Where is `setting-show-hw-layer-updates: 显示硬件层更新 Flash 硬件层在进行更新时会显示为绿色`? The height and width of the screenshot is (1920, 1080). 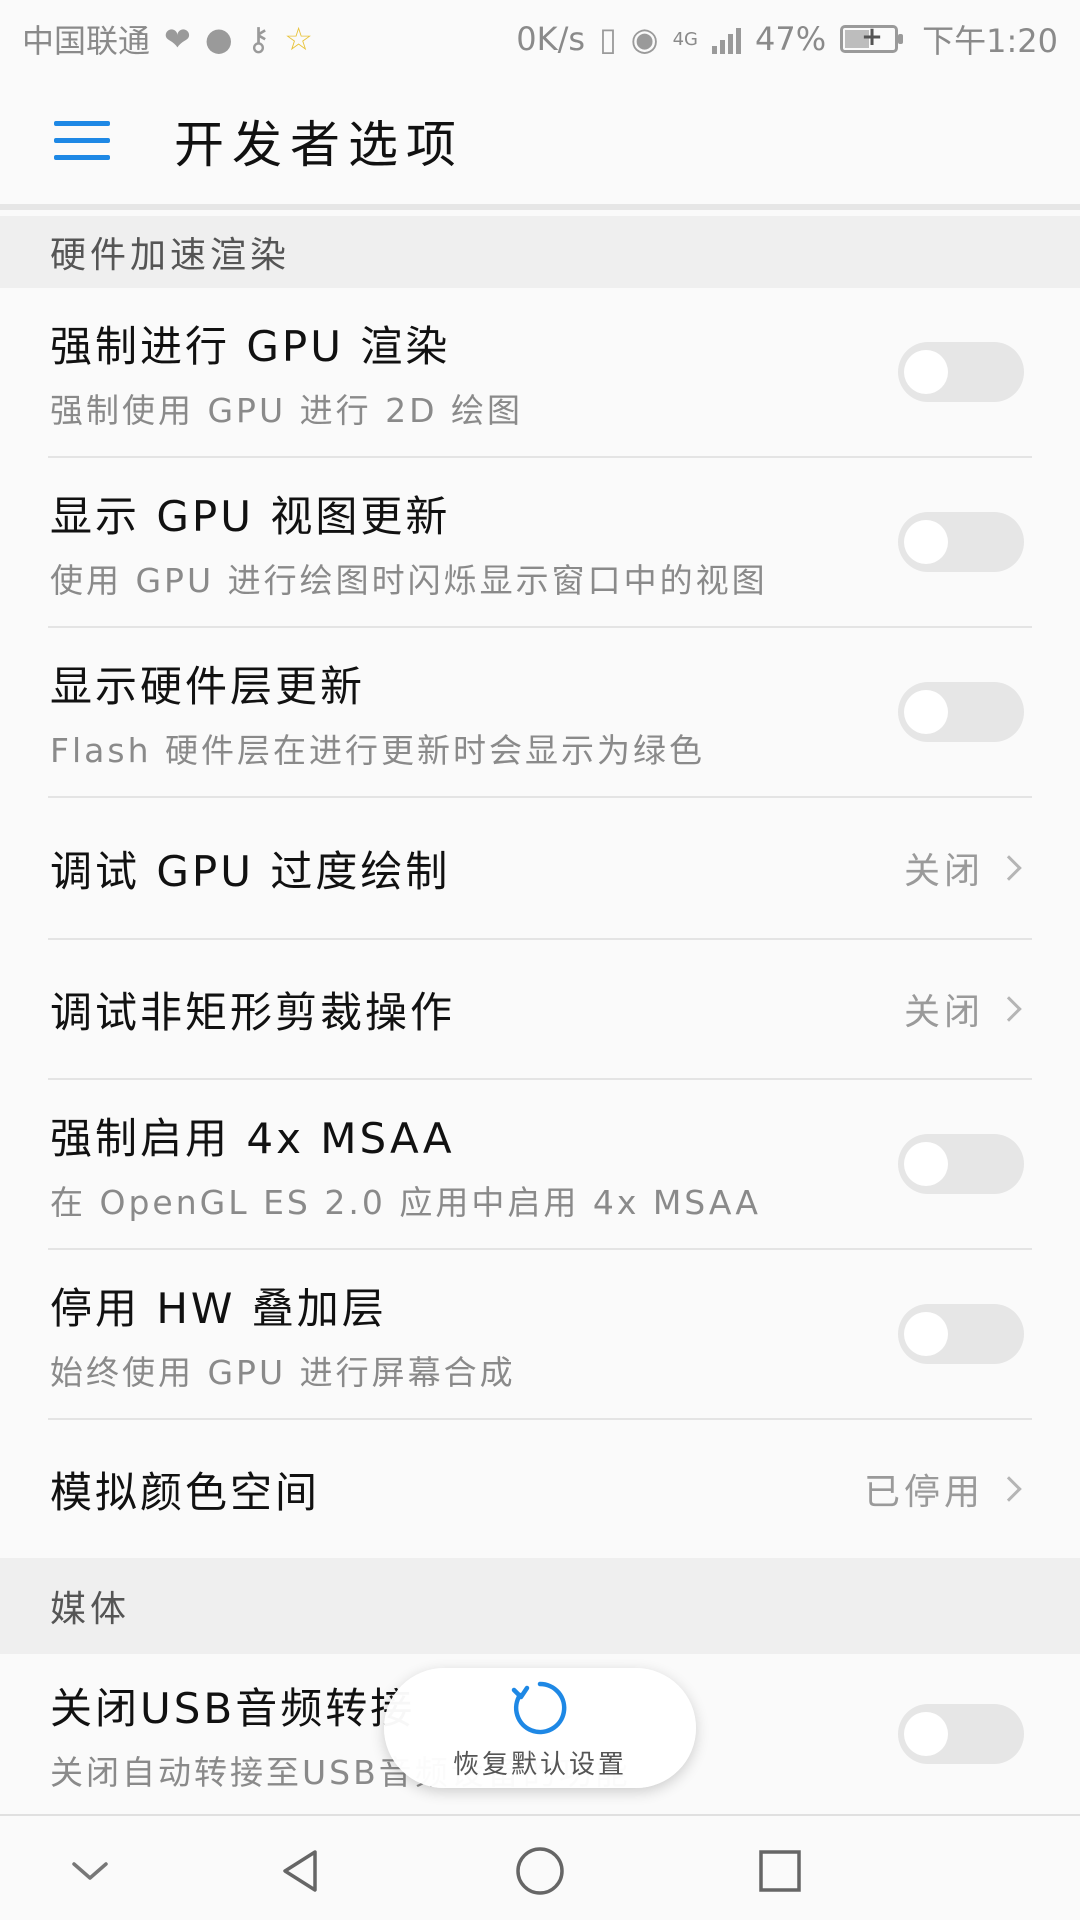 setting-show-hw-layer-updates: 显示硬件层更新 Flash 硬件层在进行更新时会显示为绿色 is located at coordinates (540, 712).